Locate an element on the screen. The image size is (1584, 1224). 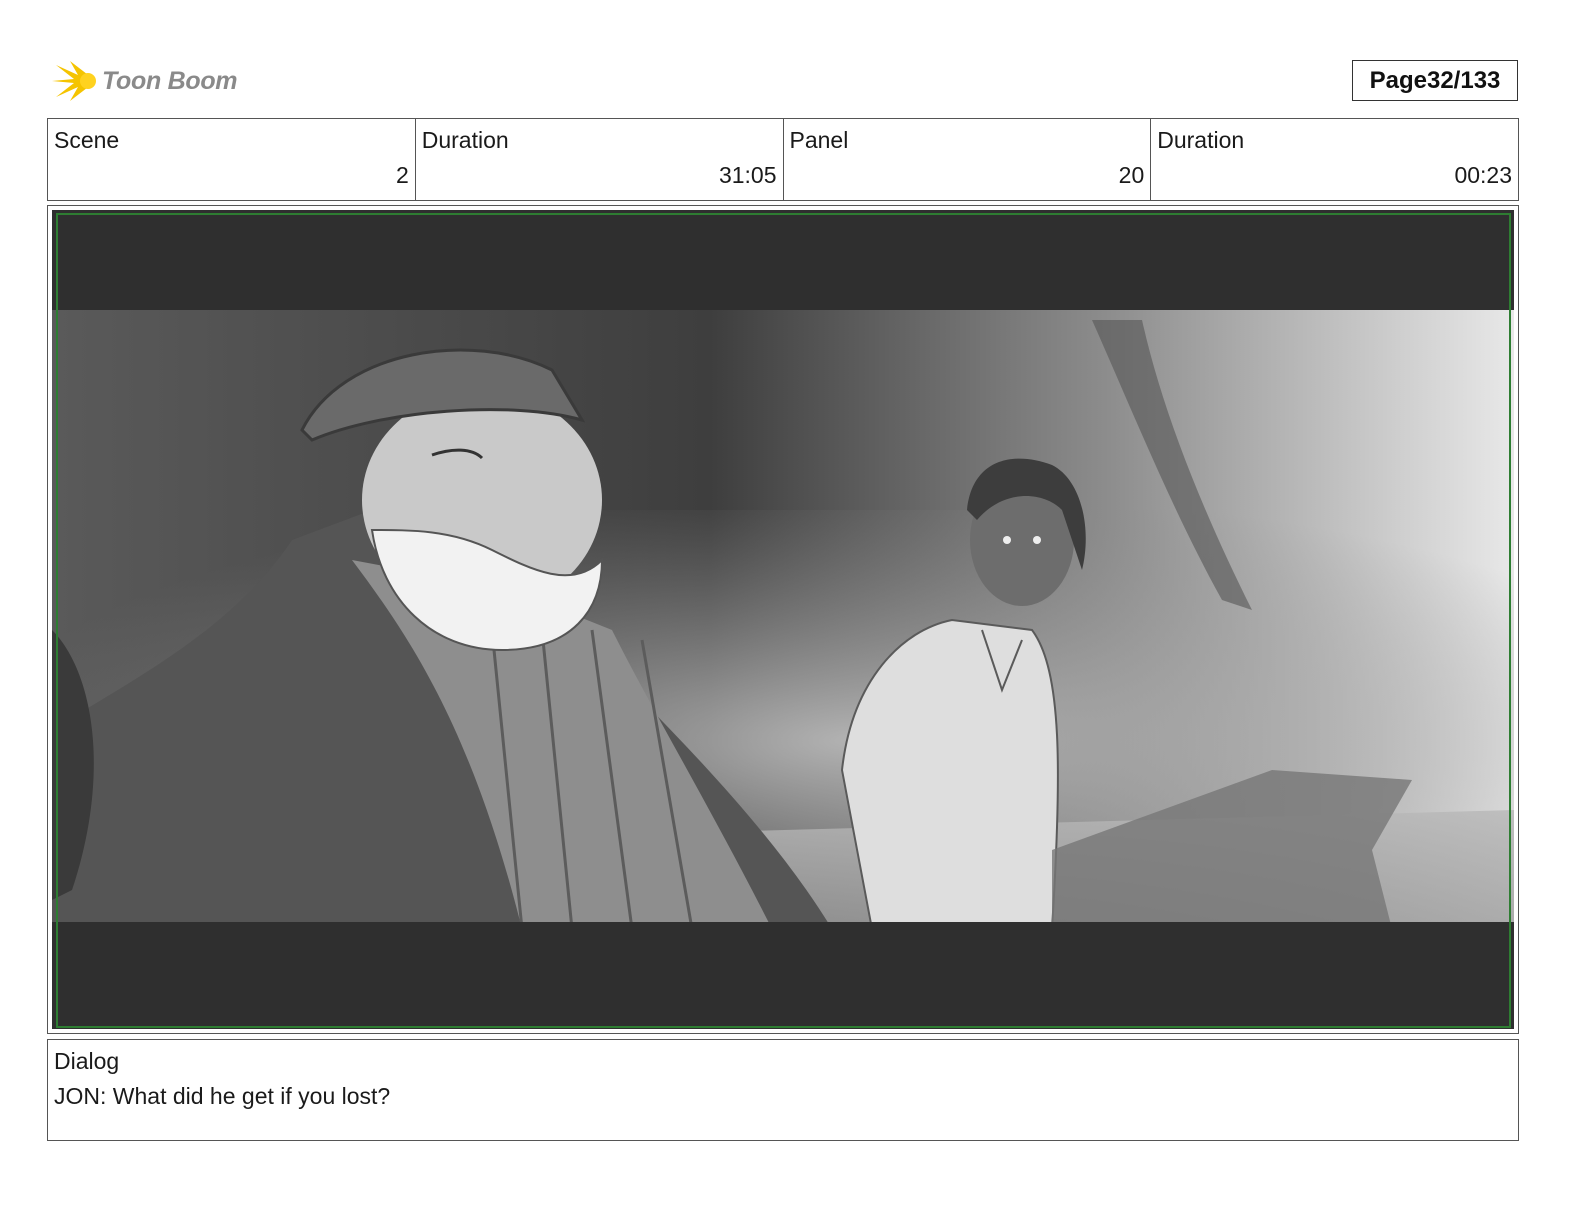
letterbox-bottom is located at coordinates (783, 975).